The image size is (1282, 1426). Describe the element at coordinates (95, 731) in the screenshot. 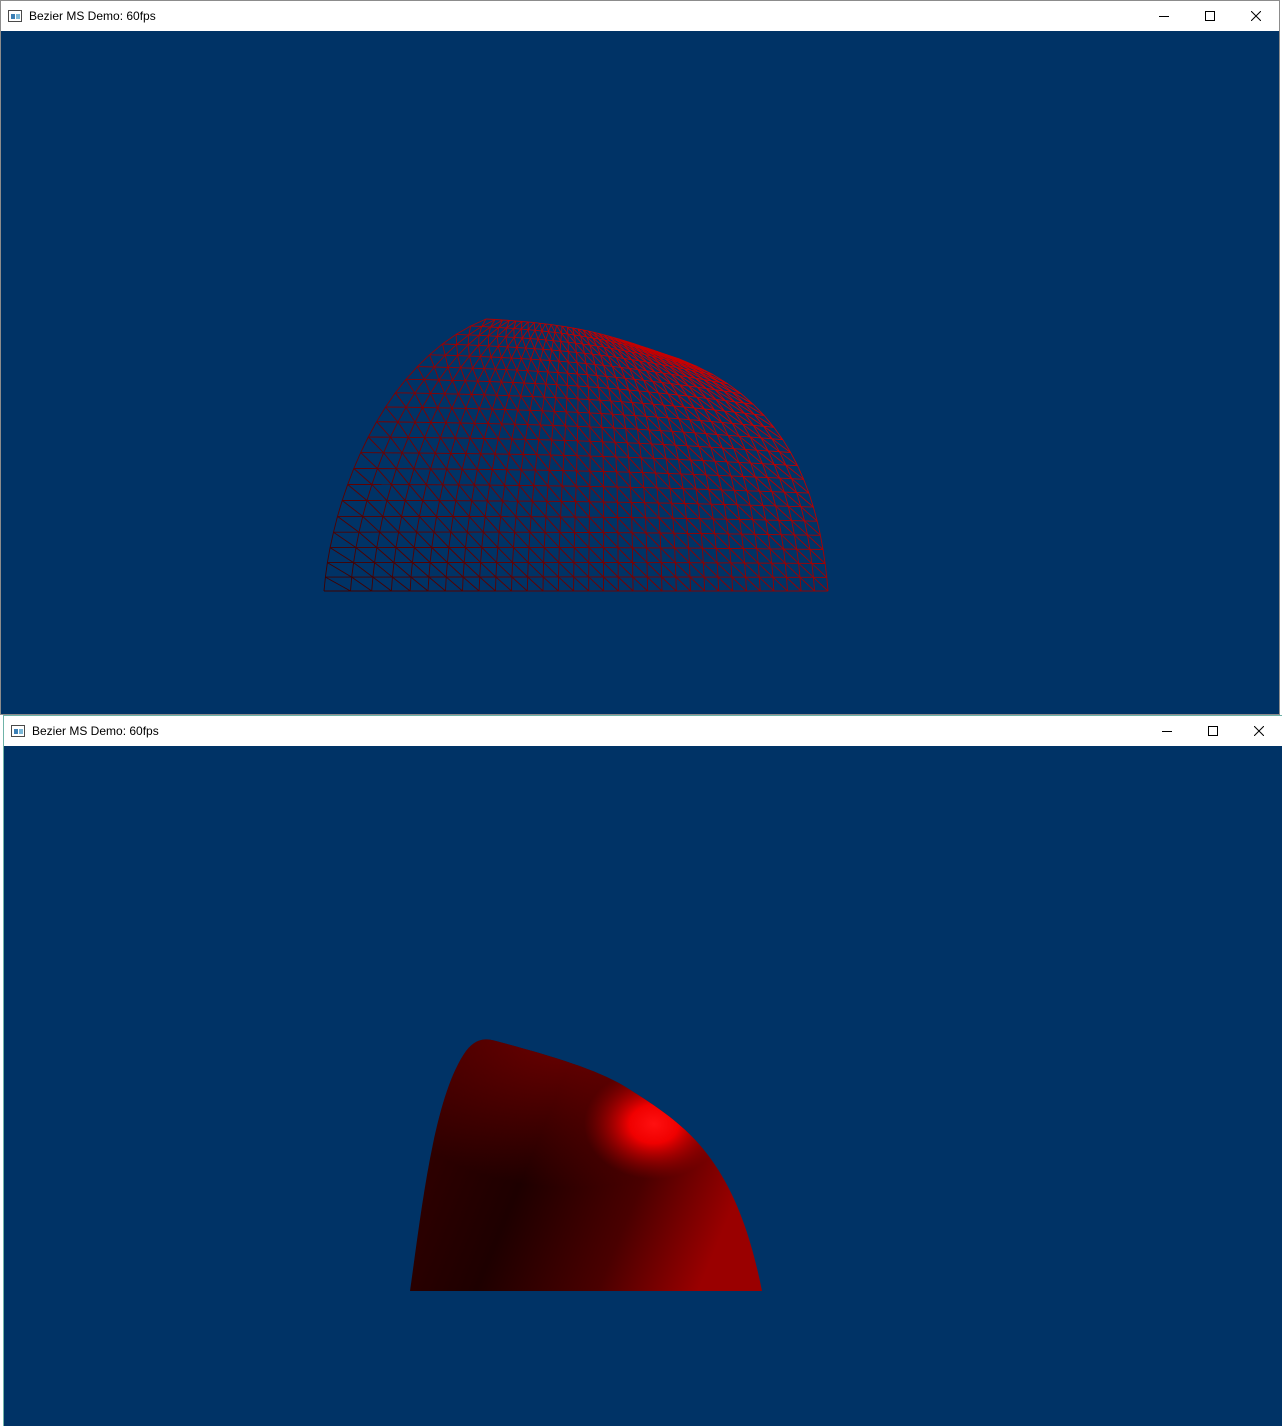

I see `window-title: Bezier MS Demo: 60fps` at that location.